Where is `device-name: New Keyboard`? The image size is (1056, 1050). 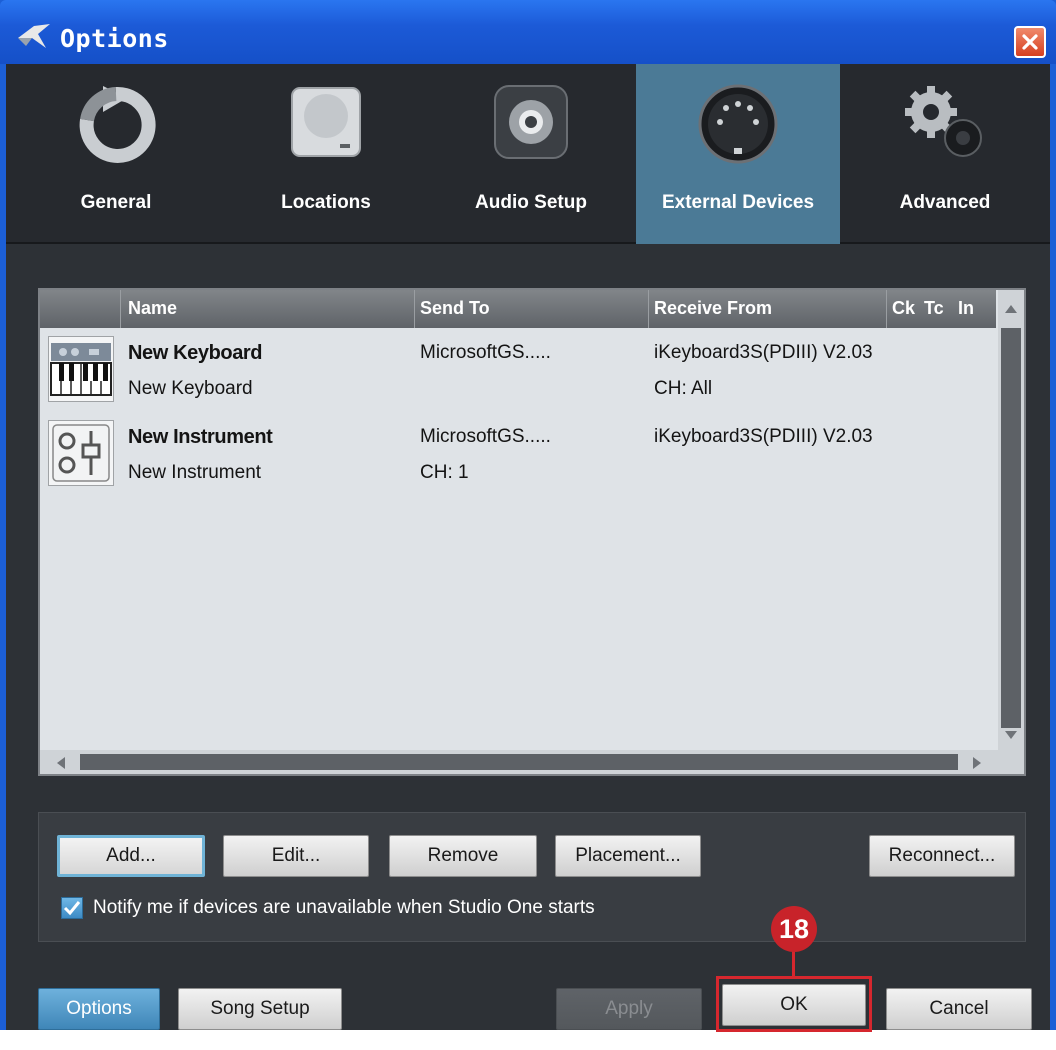 device-name: New Keyboard is located at coordinates (195, 353).